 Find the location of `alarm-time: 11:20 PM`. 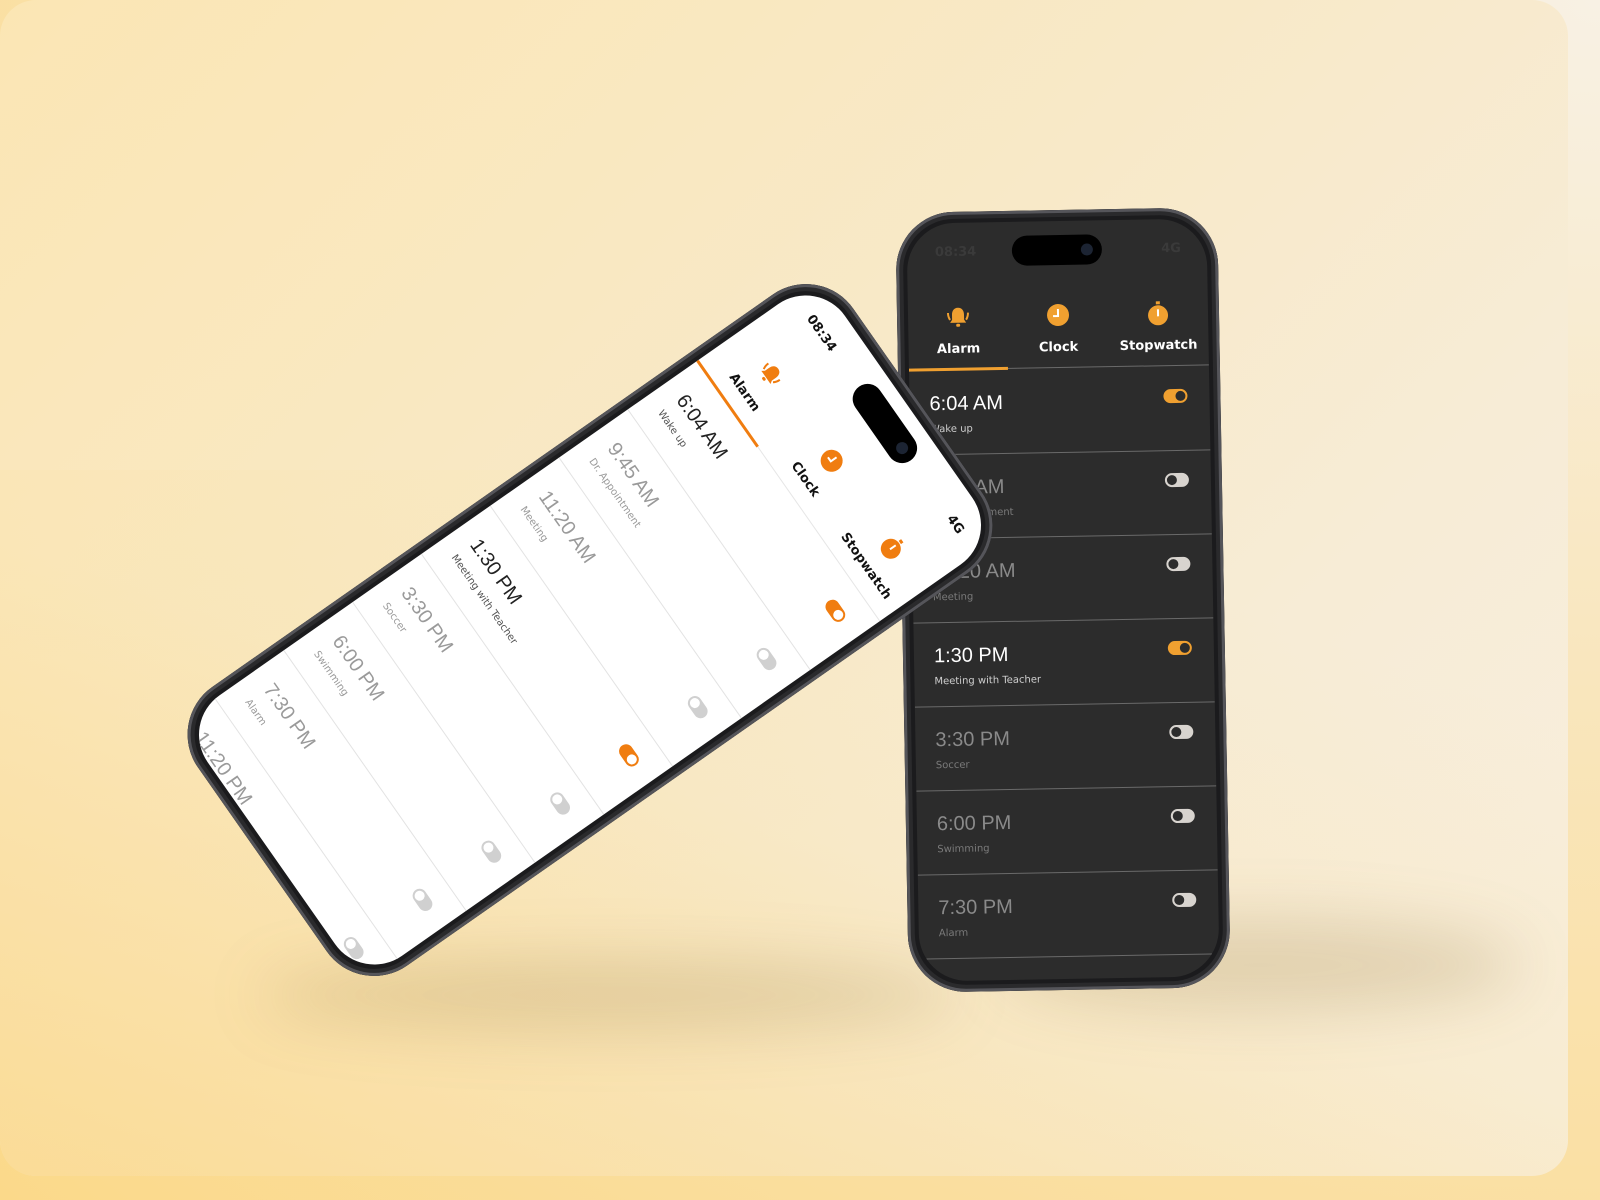

alarm-time: 11:20 PM is located at coordinates (982, 981).